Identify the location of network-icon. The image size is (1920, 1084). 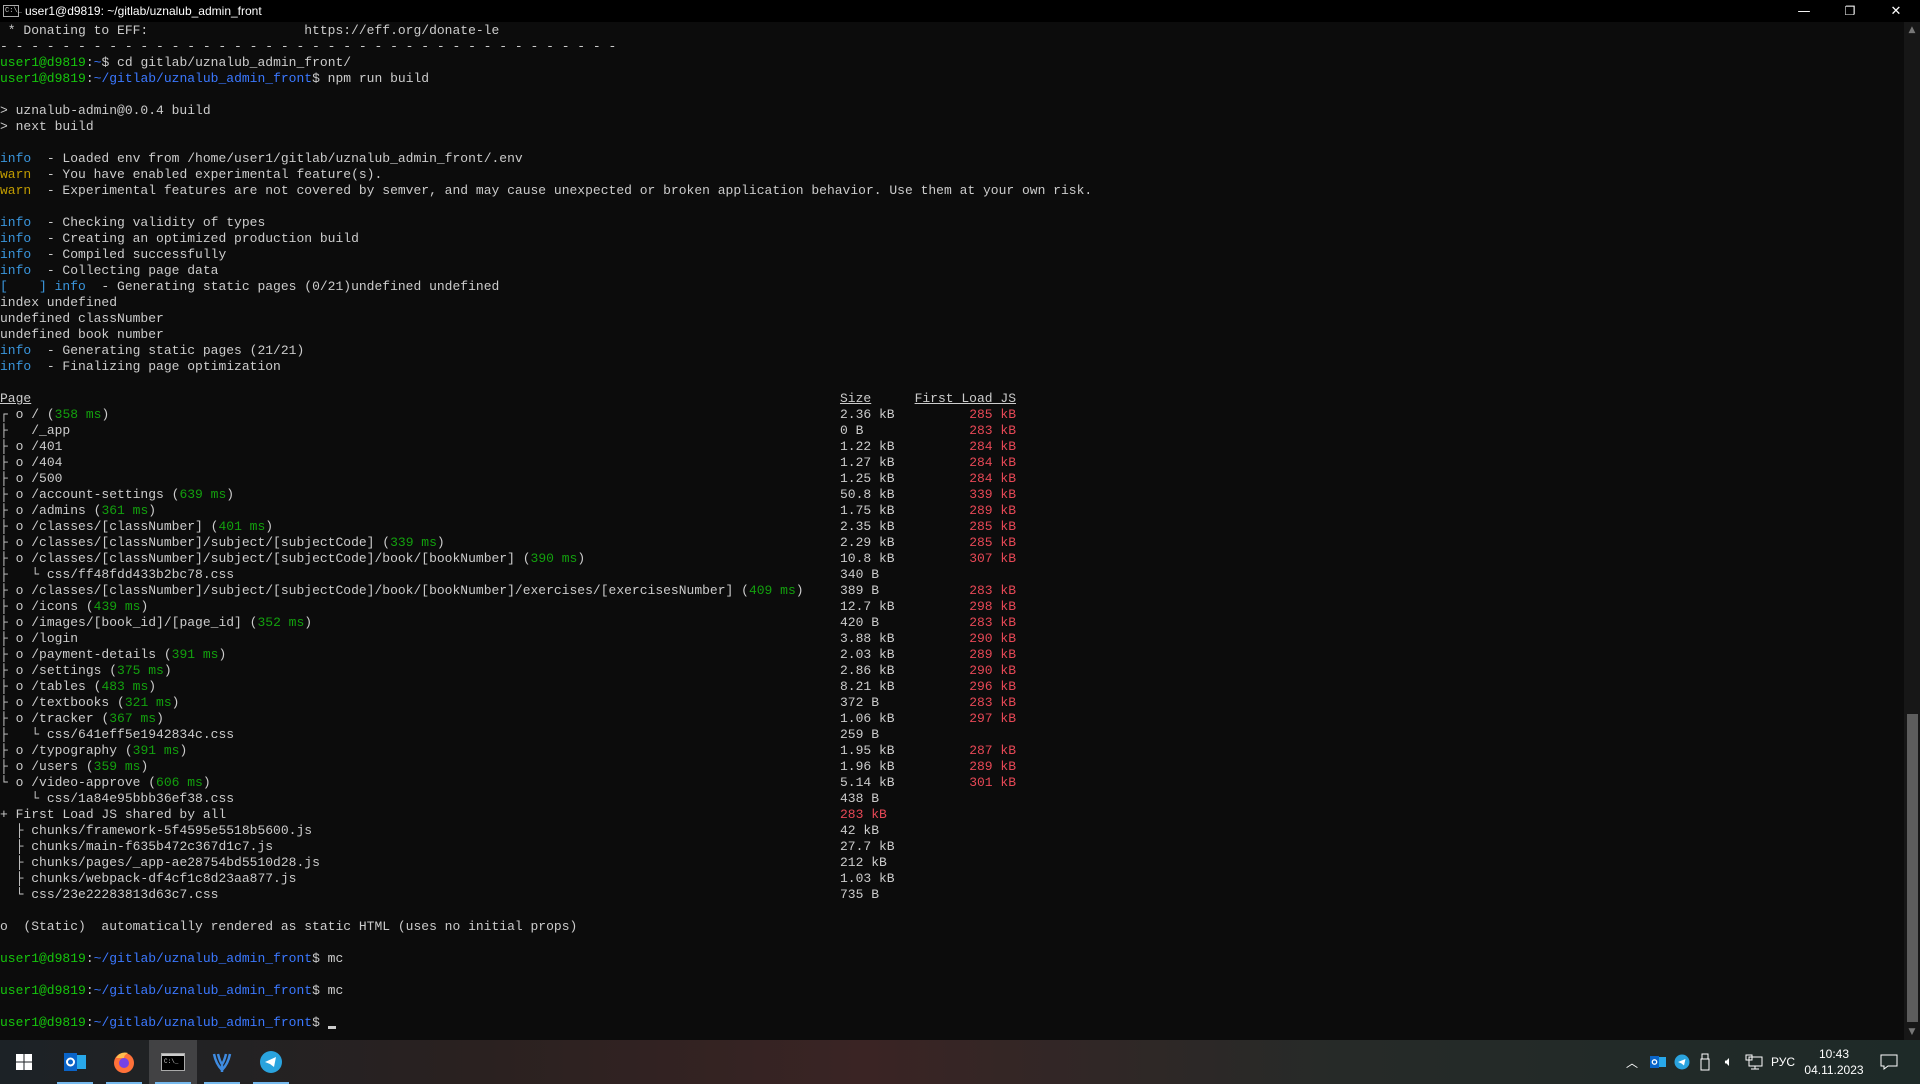
(1754, 1062).